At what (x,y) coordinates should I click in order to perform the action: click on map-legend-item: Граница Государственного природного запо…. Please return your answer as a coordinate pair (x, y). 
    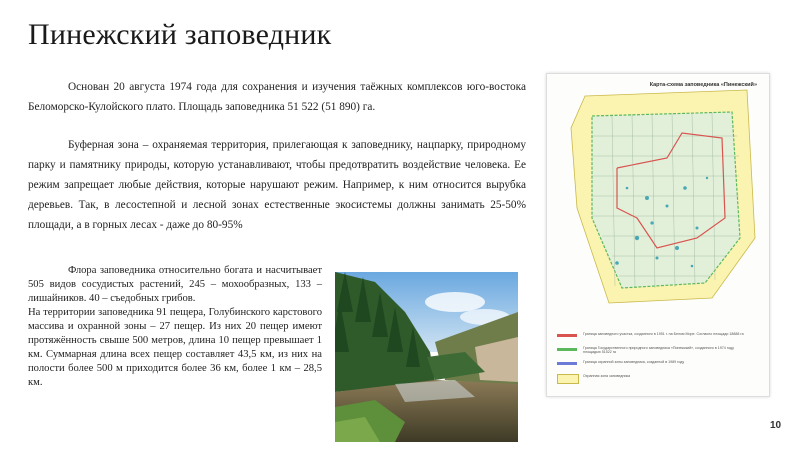
    Looking at the image, I should click on (657, 350).